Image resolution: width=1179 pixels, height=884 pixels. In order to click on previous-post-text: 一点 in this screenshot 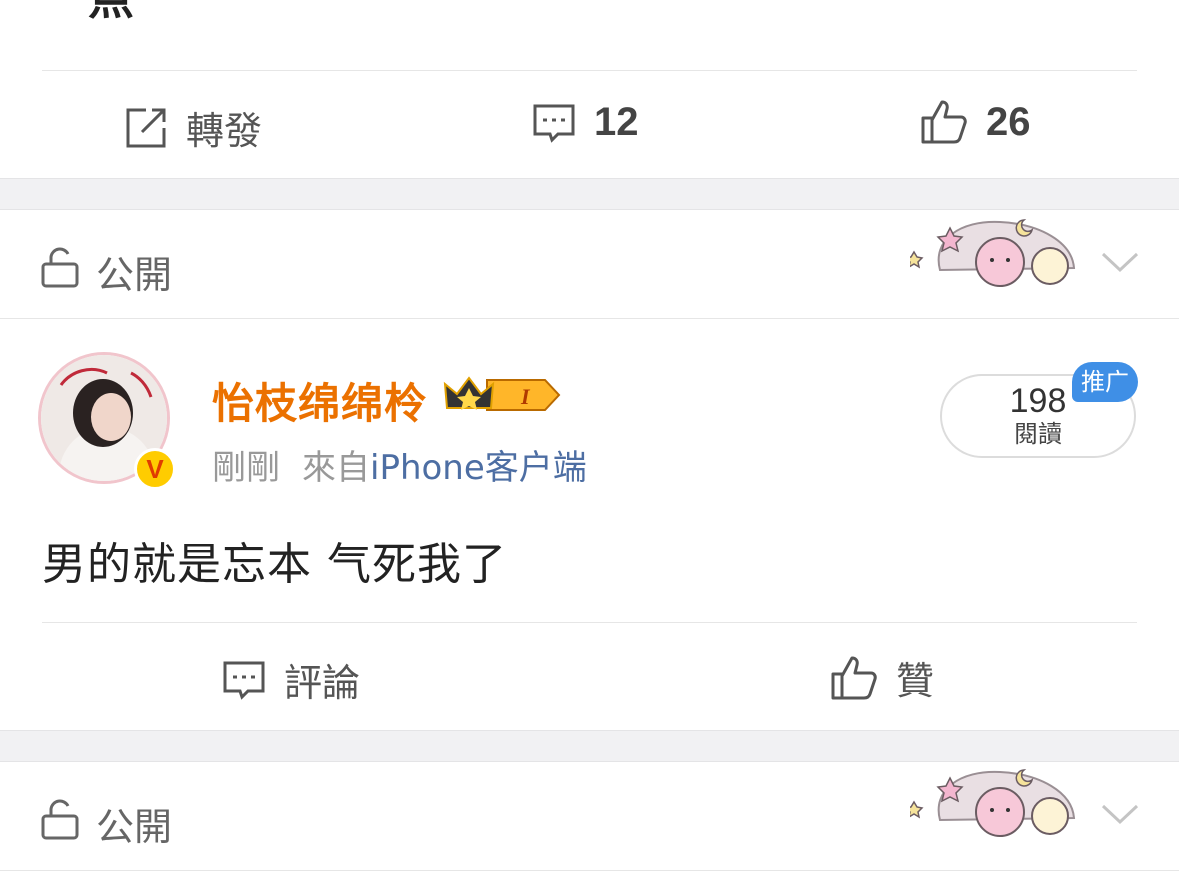, I will do `click(88, 14)`.